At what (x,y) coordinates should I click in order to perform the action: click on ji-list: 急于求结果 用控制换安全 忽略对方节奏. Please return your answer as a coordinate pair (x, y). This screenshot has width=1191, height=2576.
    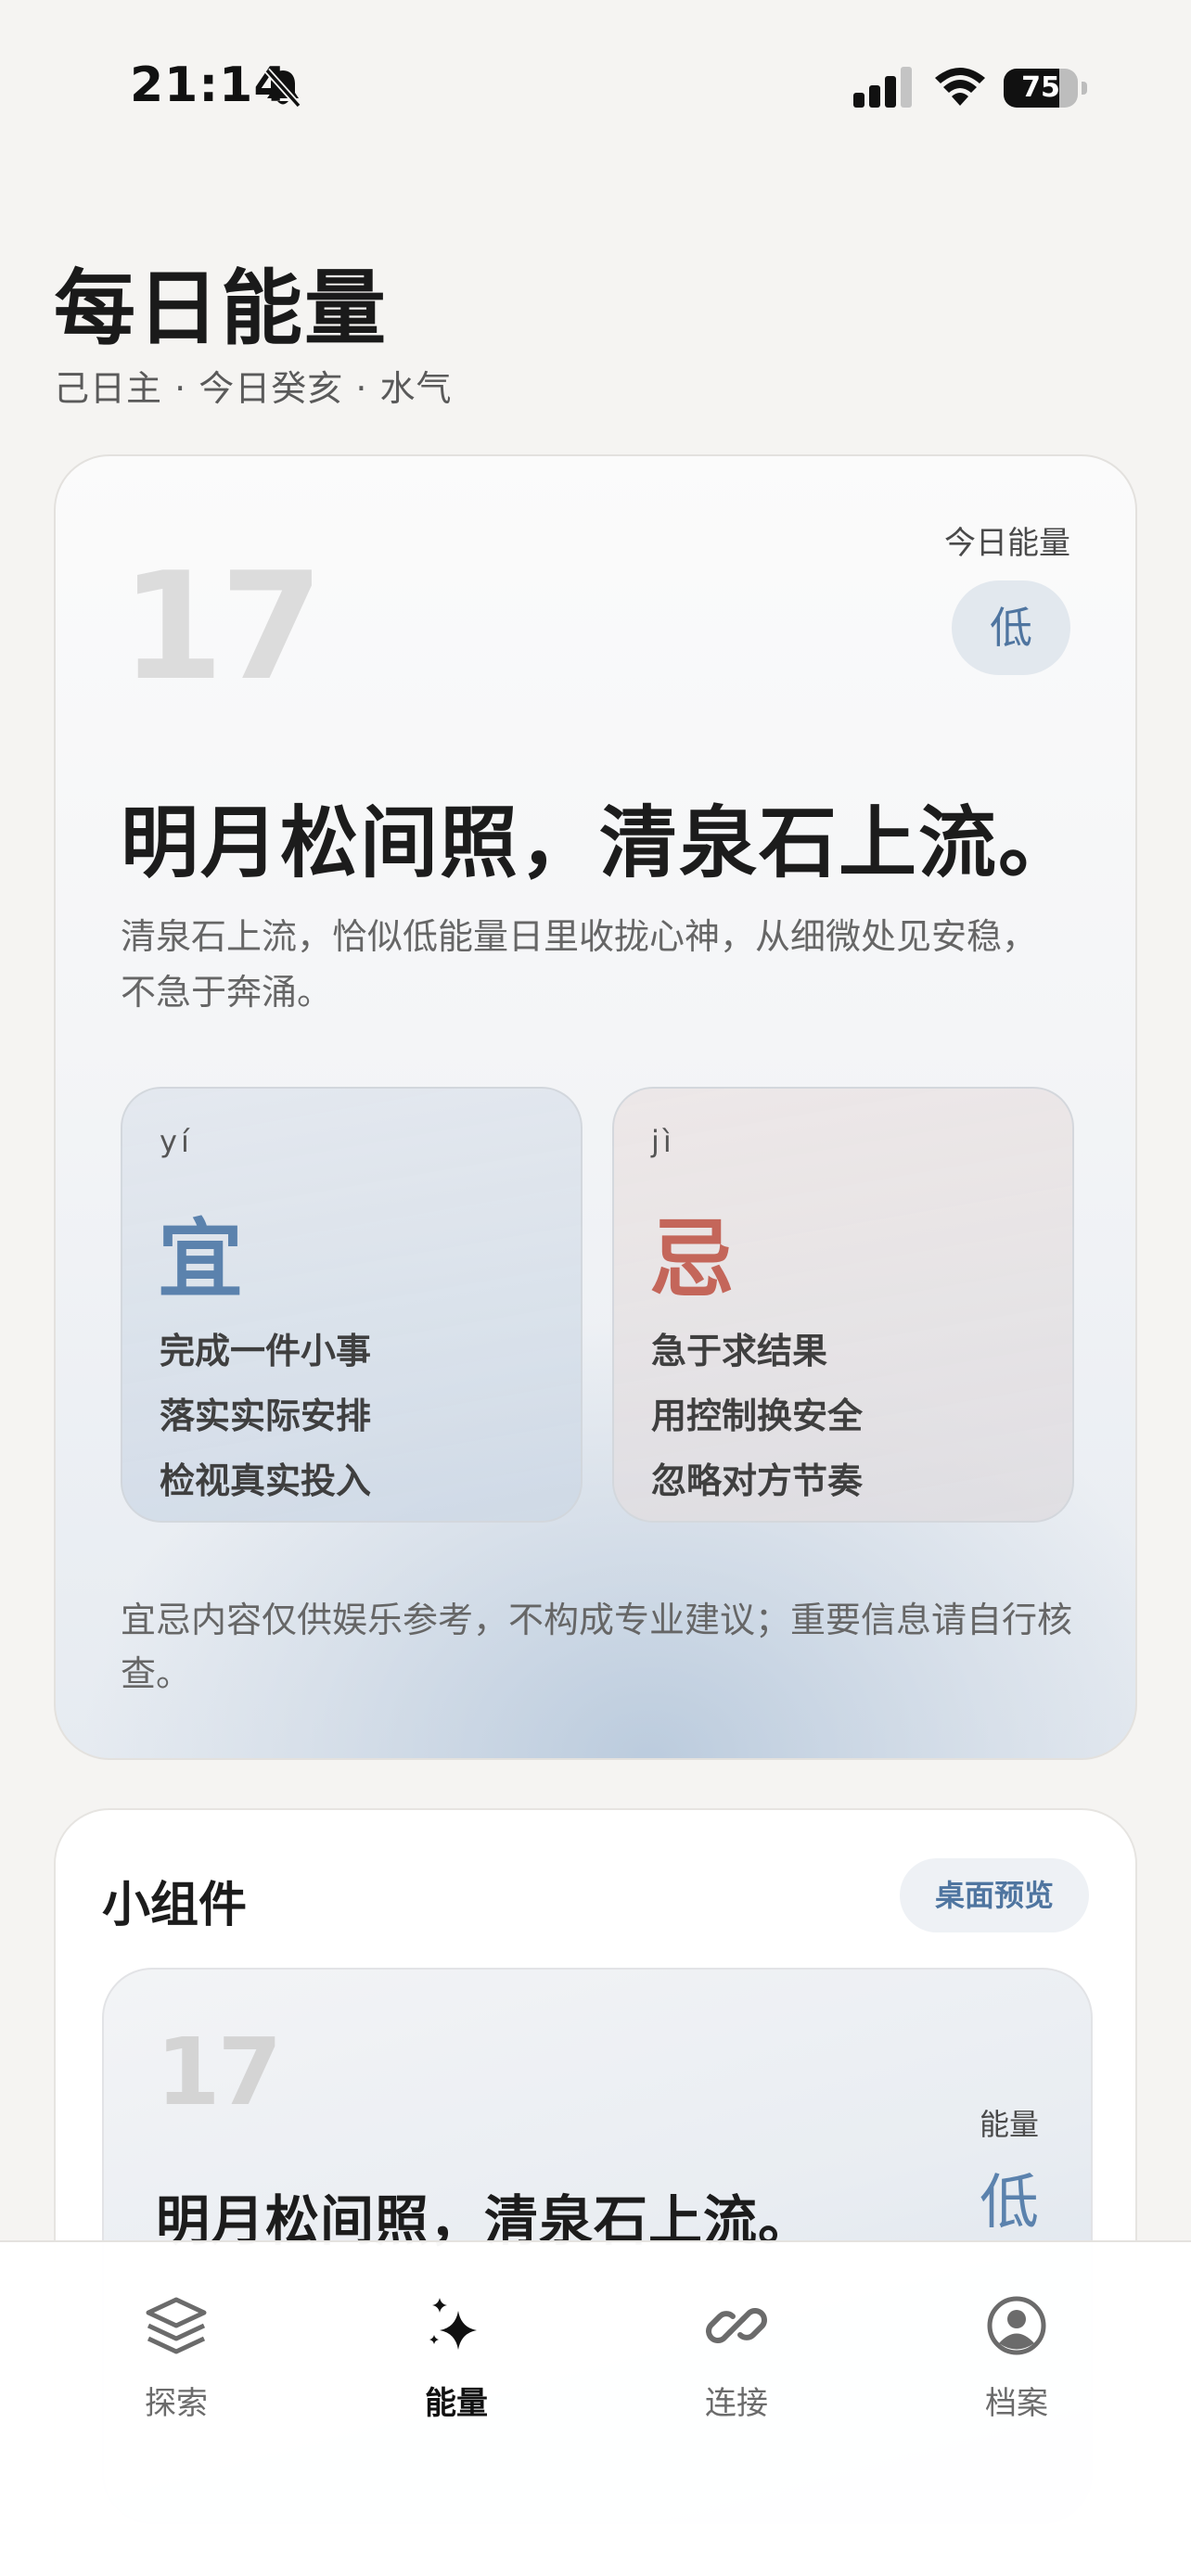
    Looking at the image, I should click on (757, 1416).